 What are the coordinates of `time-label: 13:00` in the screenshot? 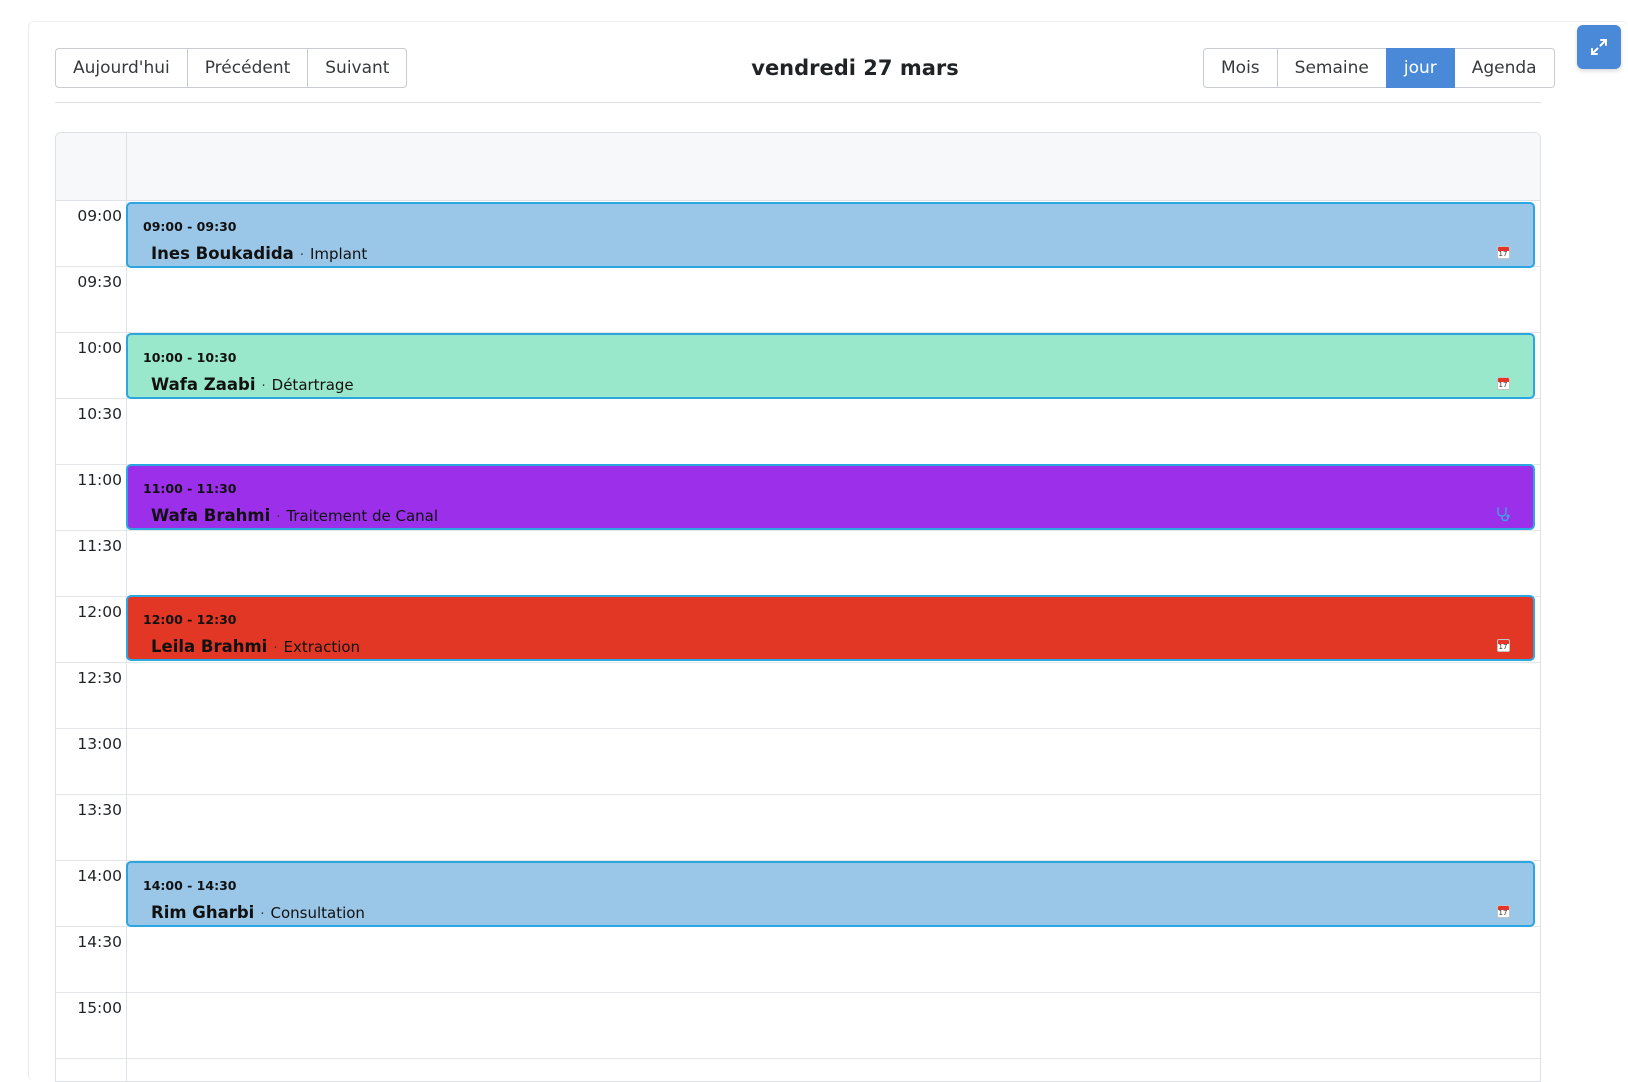 It's located at (99, 744).